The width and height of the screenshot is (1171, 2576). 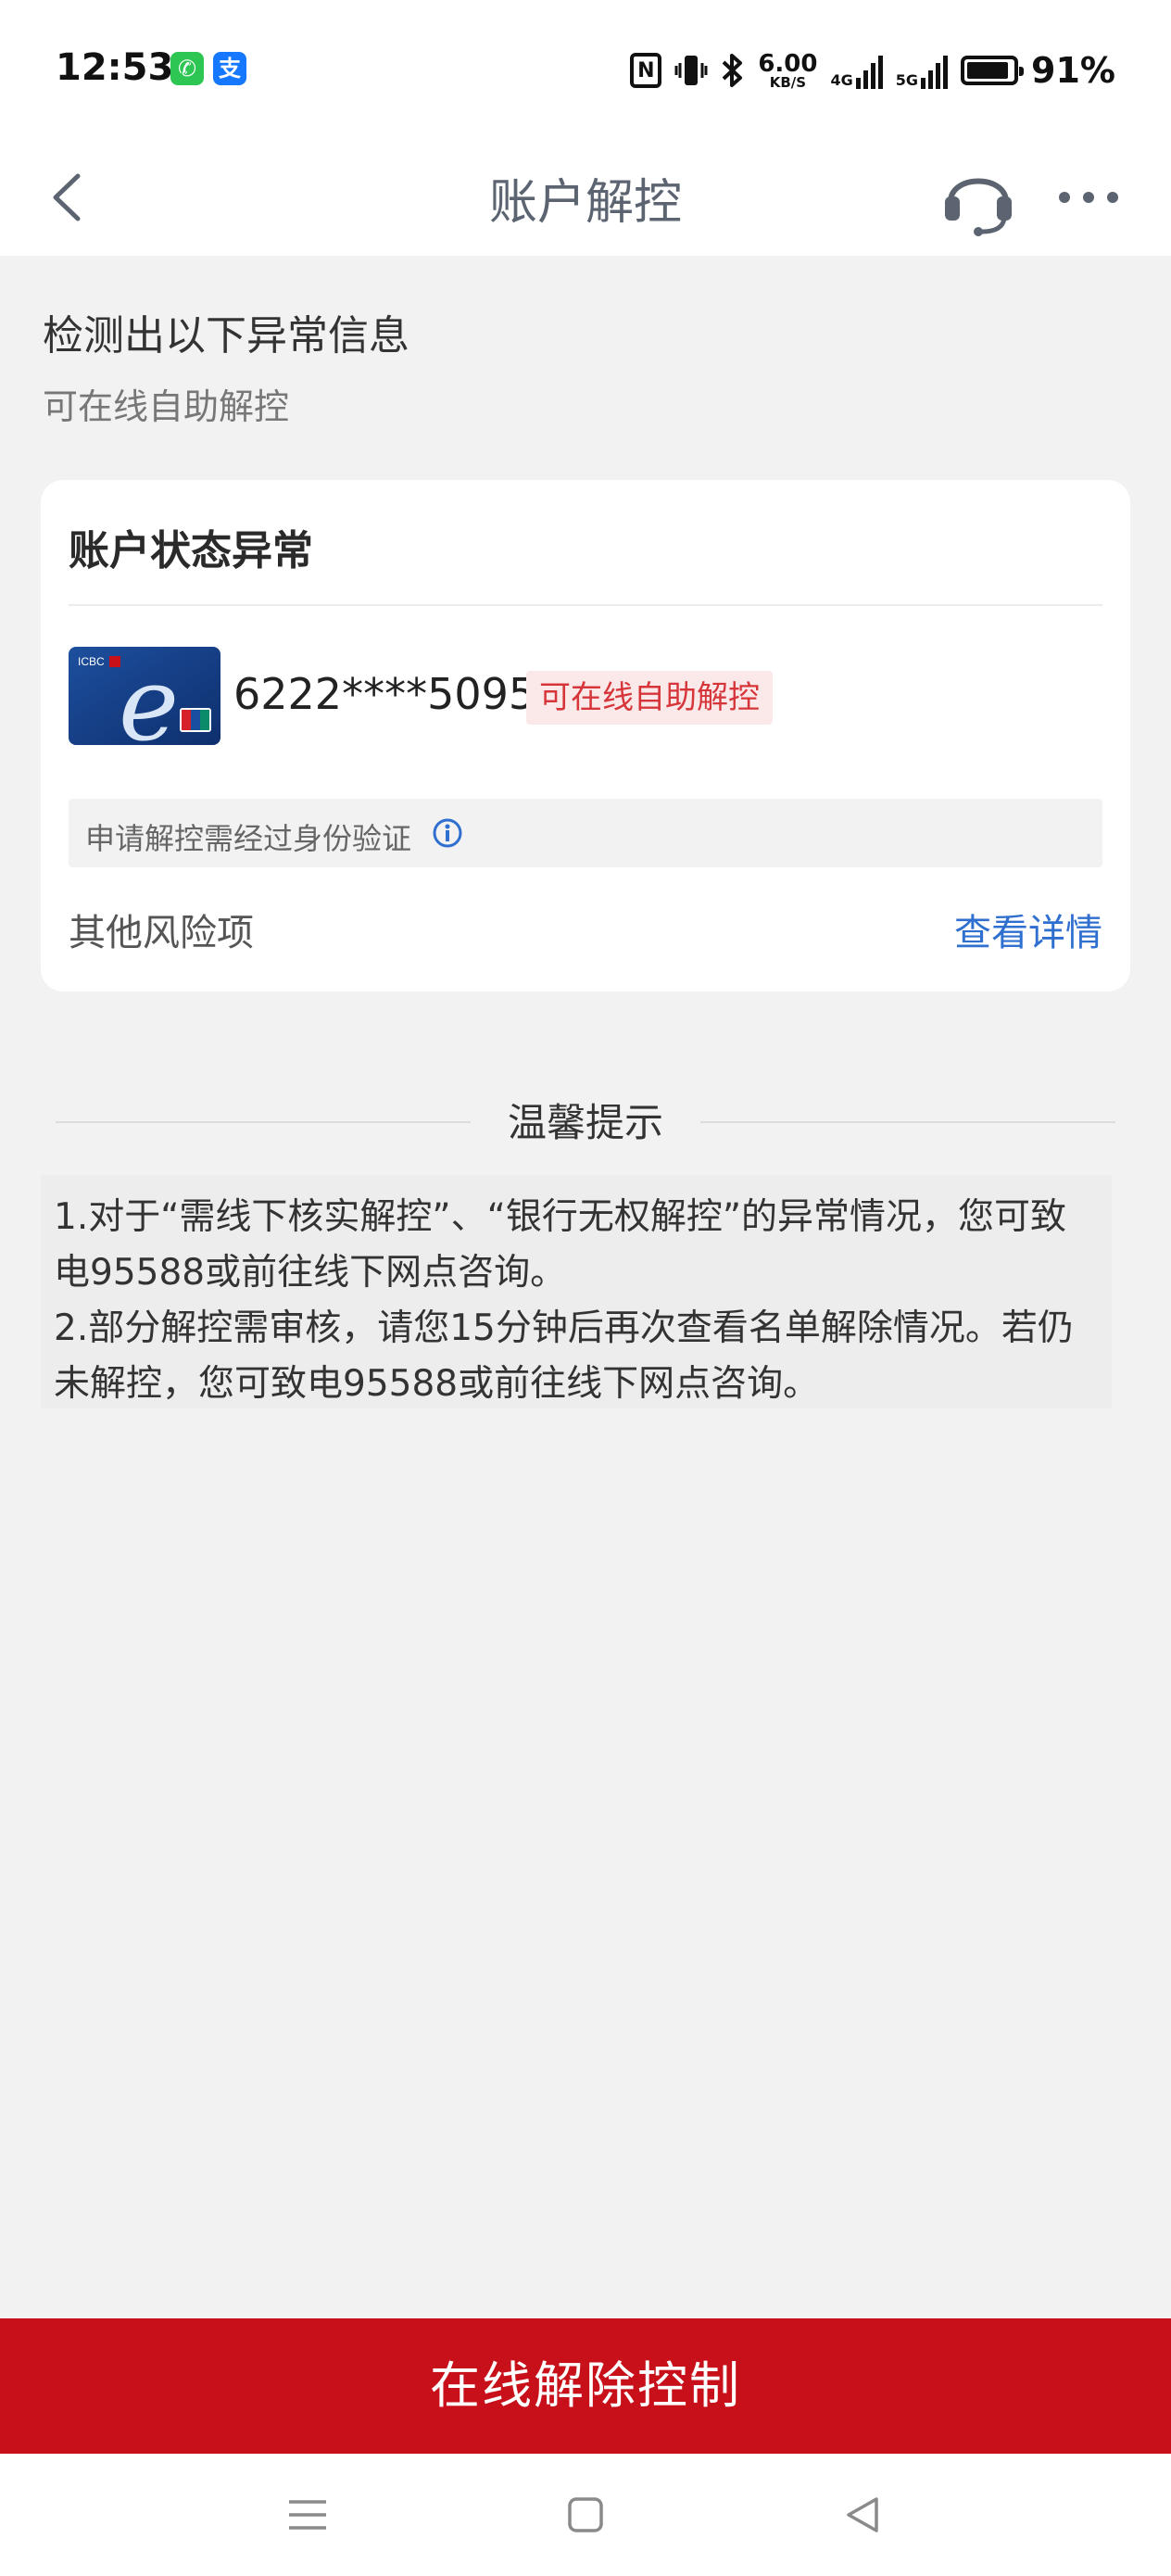 I want to click on customer-service-button, so click(x=978, y=197).